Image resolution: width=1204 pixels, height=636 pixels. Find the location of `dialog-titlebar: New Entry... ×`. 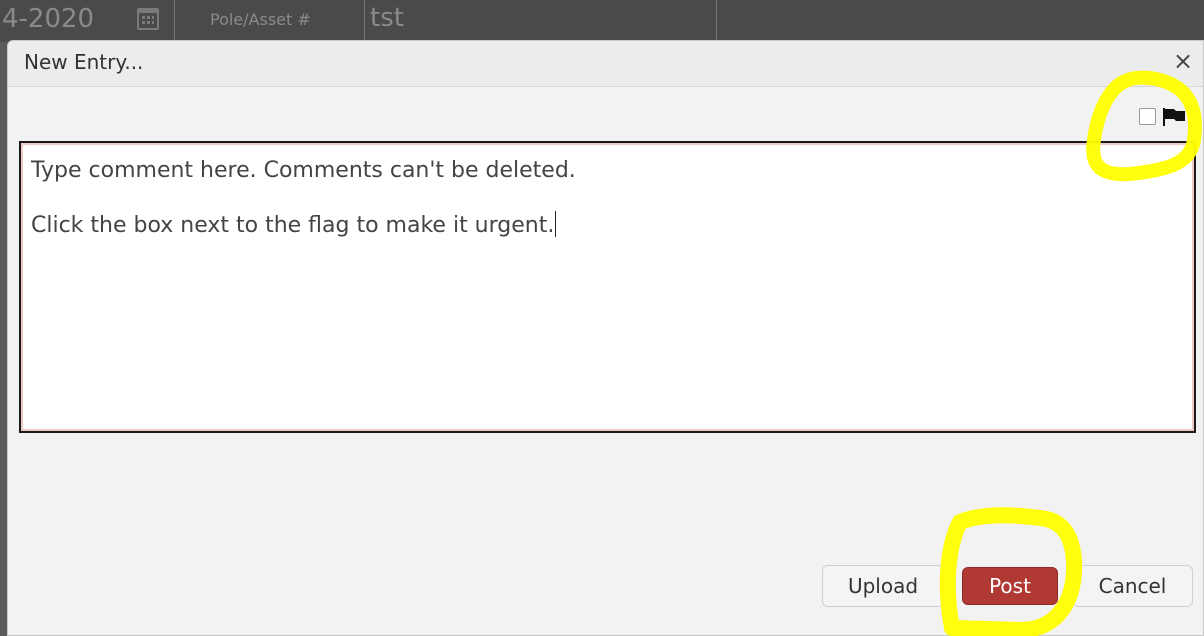

dialog-titlebar: New Entry... × is located at coordinates (605, 64).